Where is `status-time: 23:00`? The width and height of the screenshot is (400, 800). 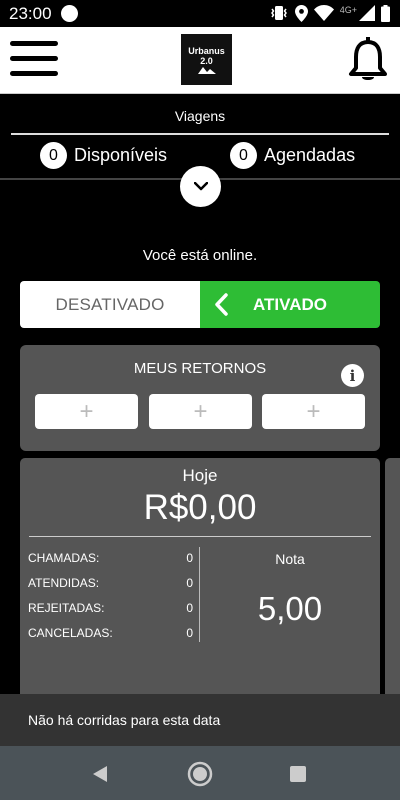
status-time: 23:00 is located at coordinates (30, 13).